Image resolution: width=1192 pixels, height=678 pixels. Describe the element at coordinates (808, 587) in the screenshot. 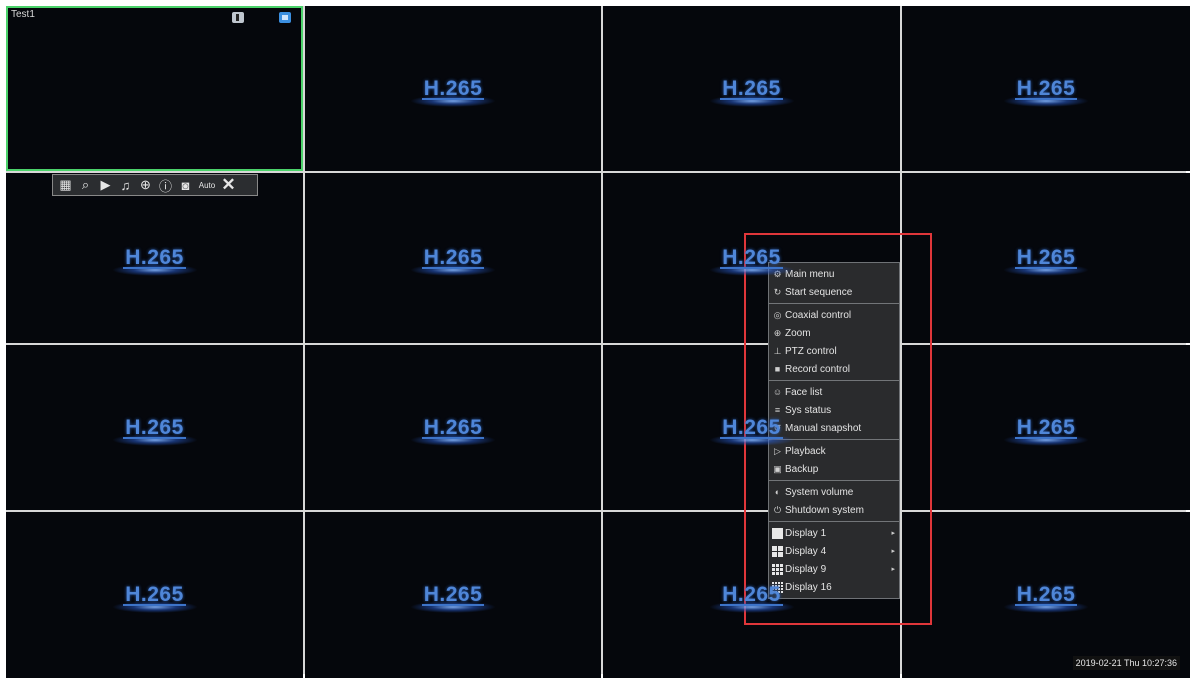

I see `menu-item-label: Display 16` at that location.